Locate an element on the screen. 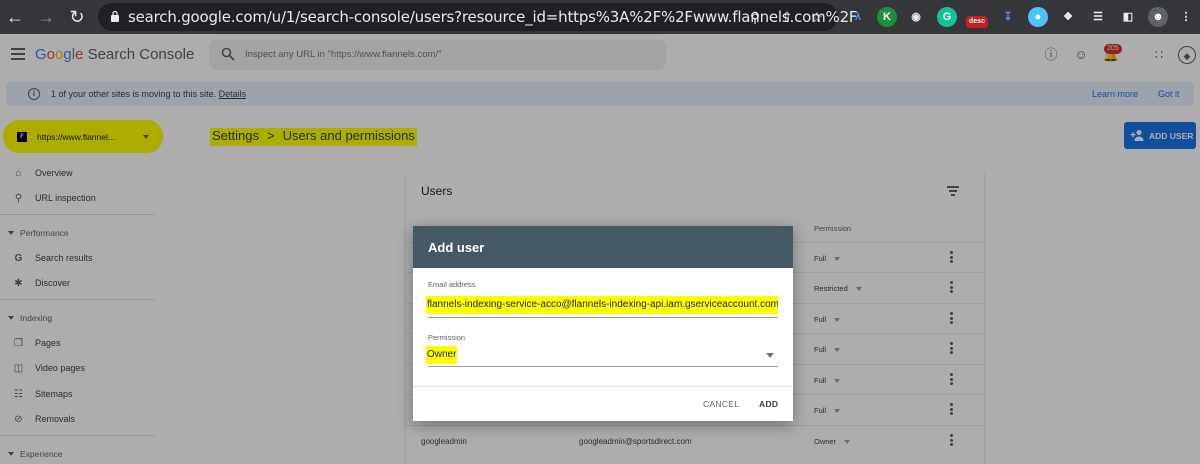 The image size is (1200, 464). extension-desc-icon: desc is located at coordinates (977, 22).